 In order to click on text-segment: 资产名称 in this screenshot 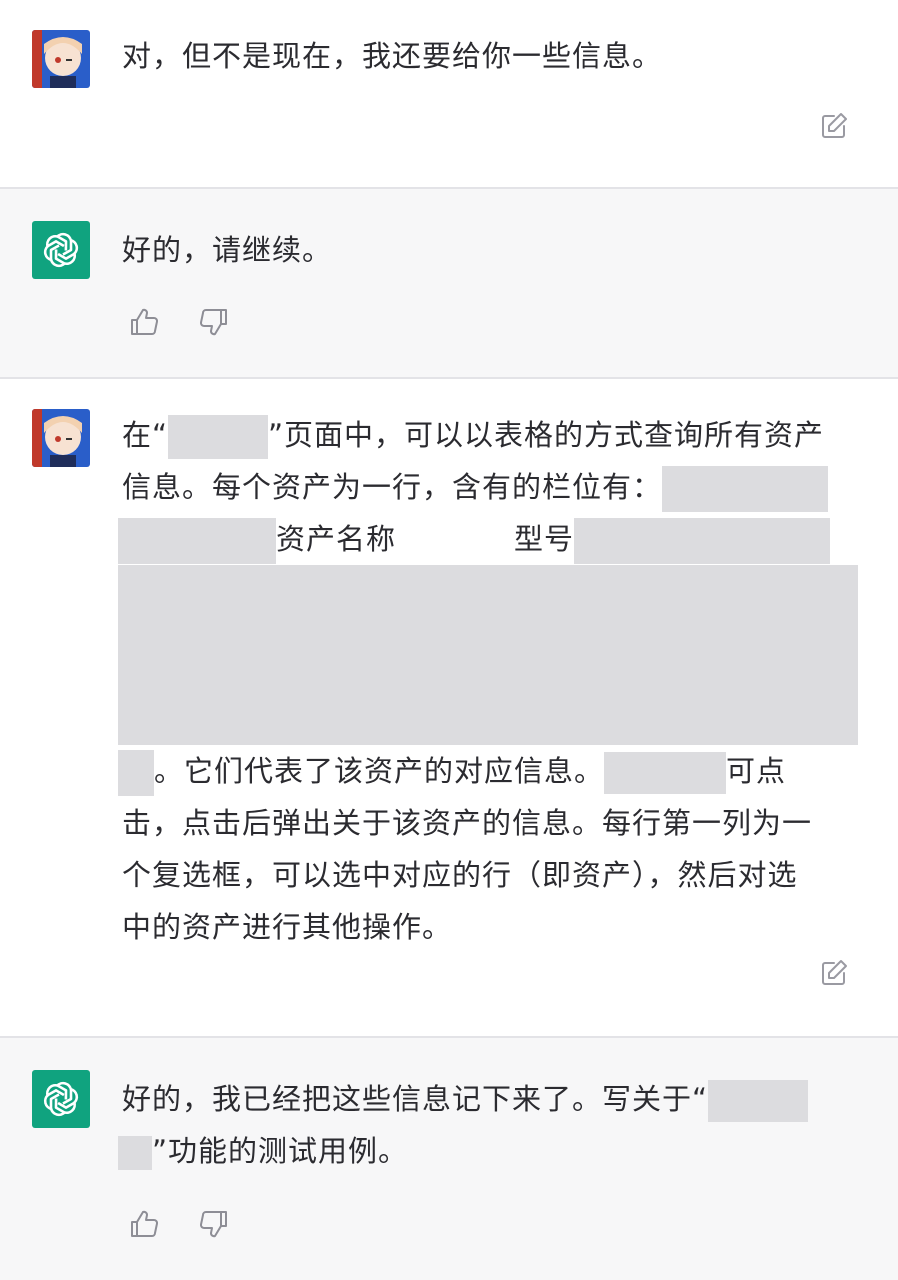, I will do `click(336, 539)`.